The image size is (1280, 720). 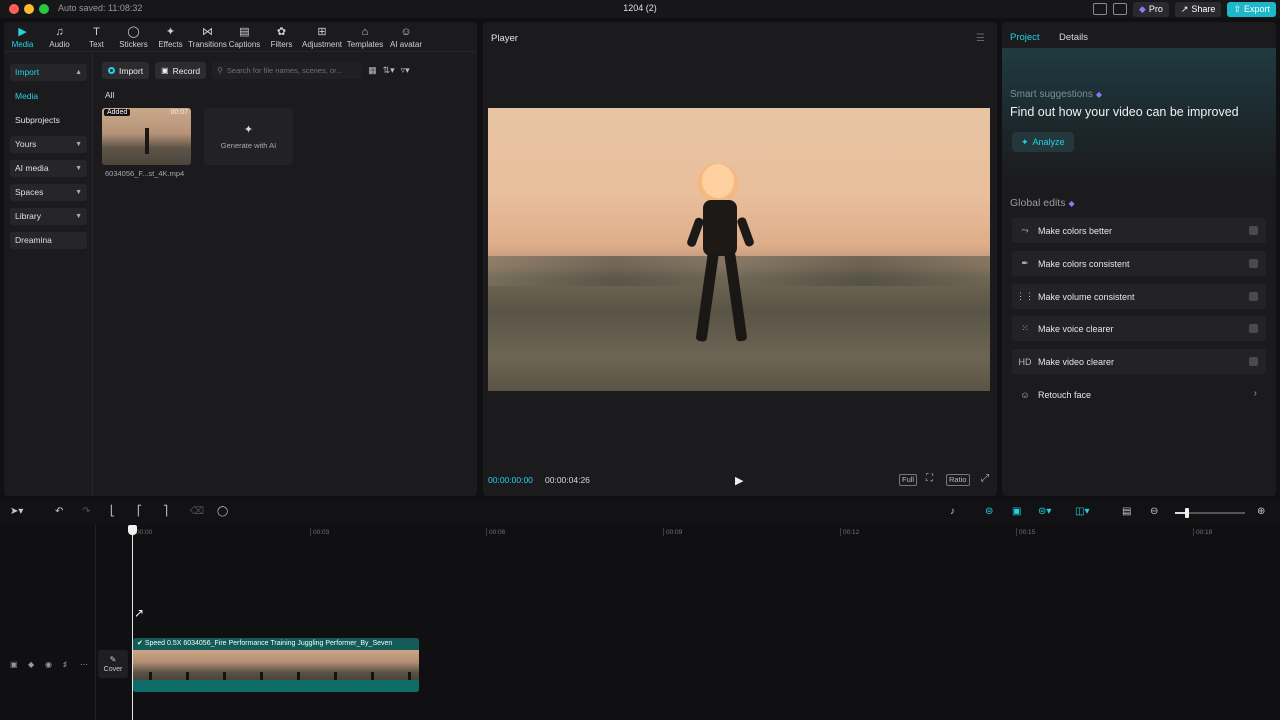 What do you see at coordinates (48, 240) in the screenshot?
I see `sidebar-item-dreamina: Dreamina` at bounding box center [48, 240].